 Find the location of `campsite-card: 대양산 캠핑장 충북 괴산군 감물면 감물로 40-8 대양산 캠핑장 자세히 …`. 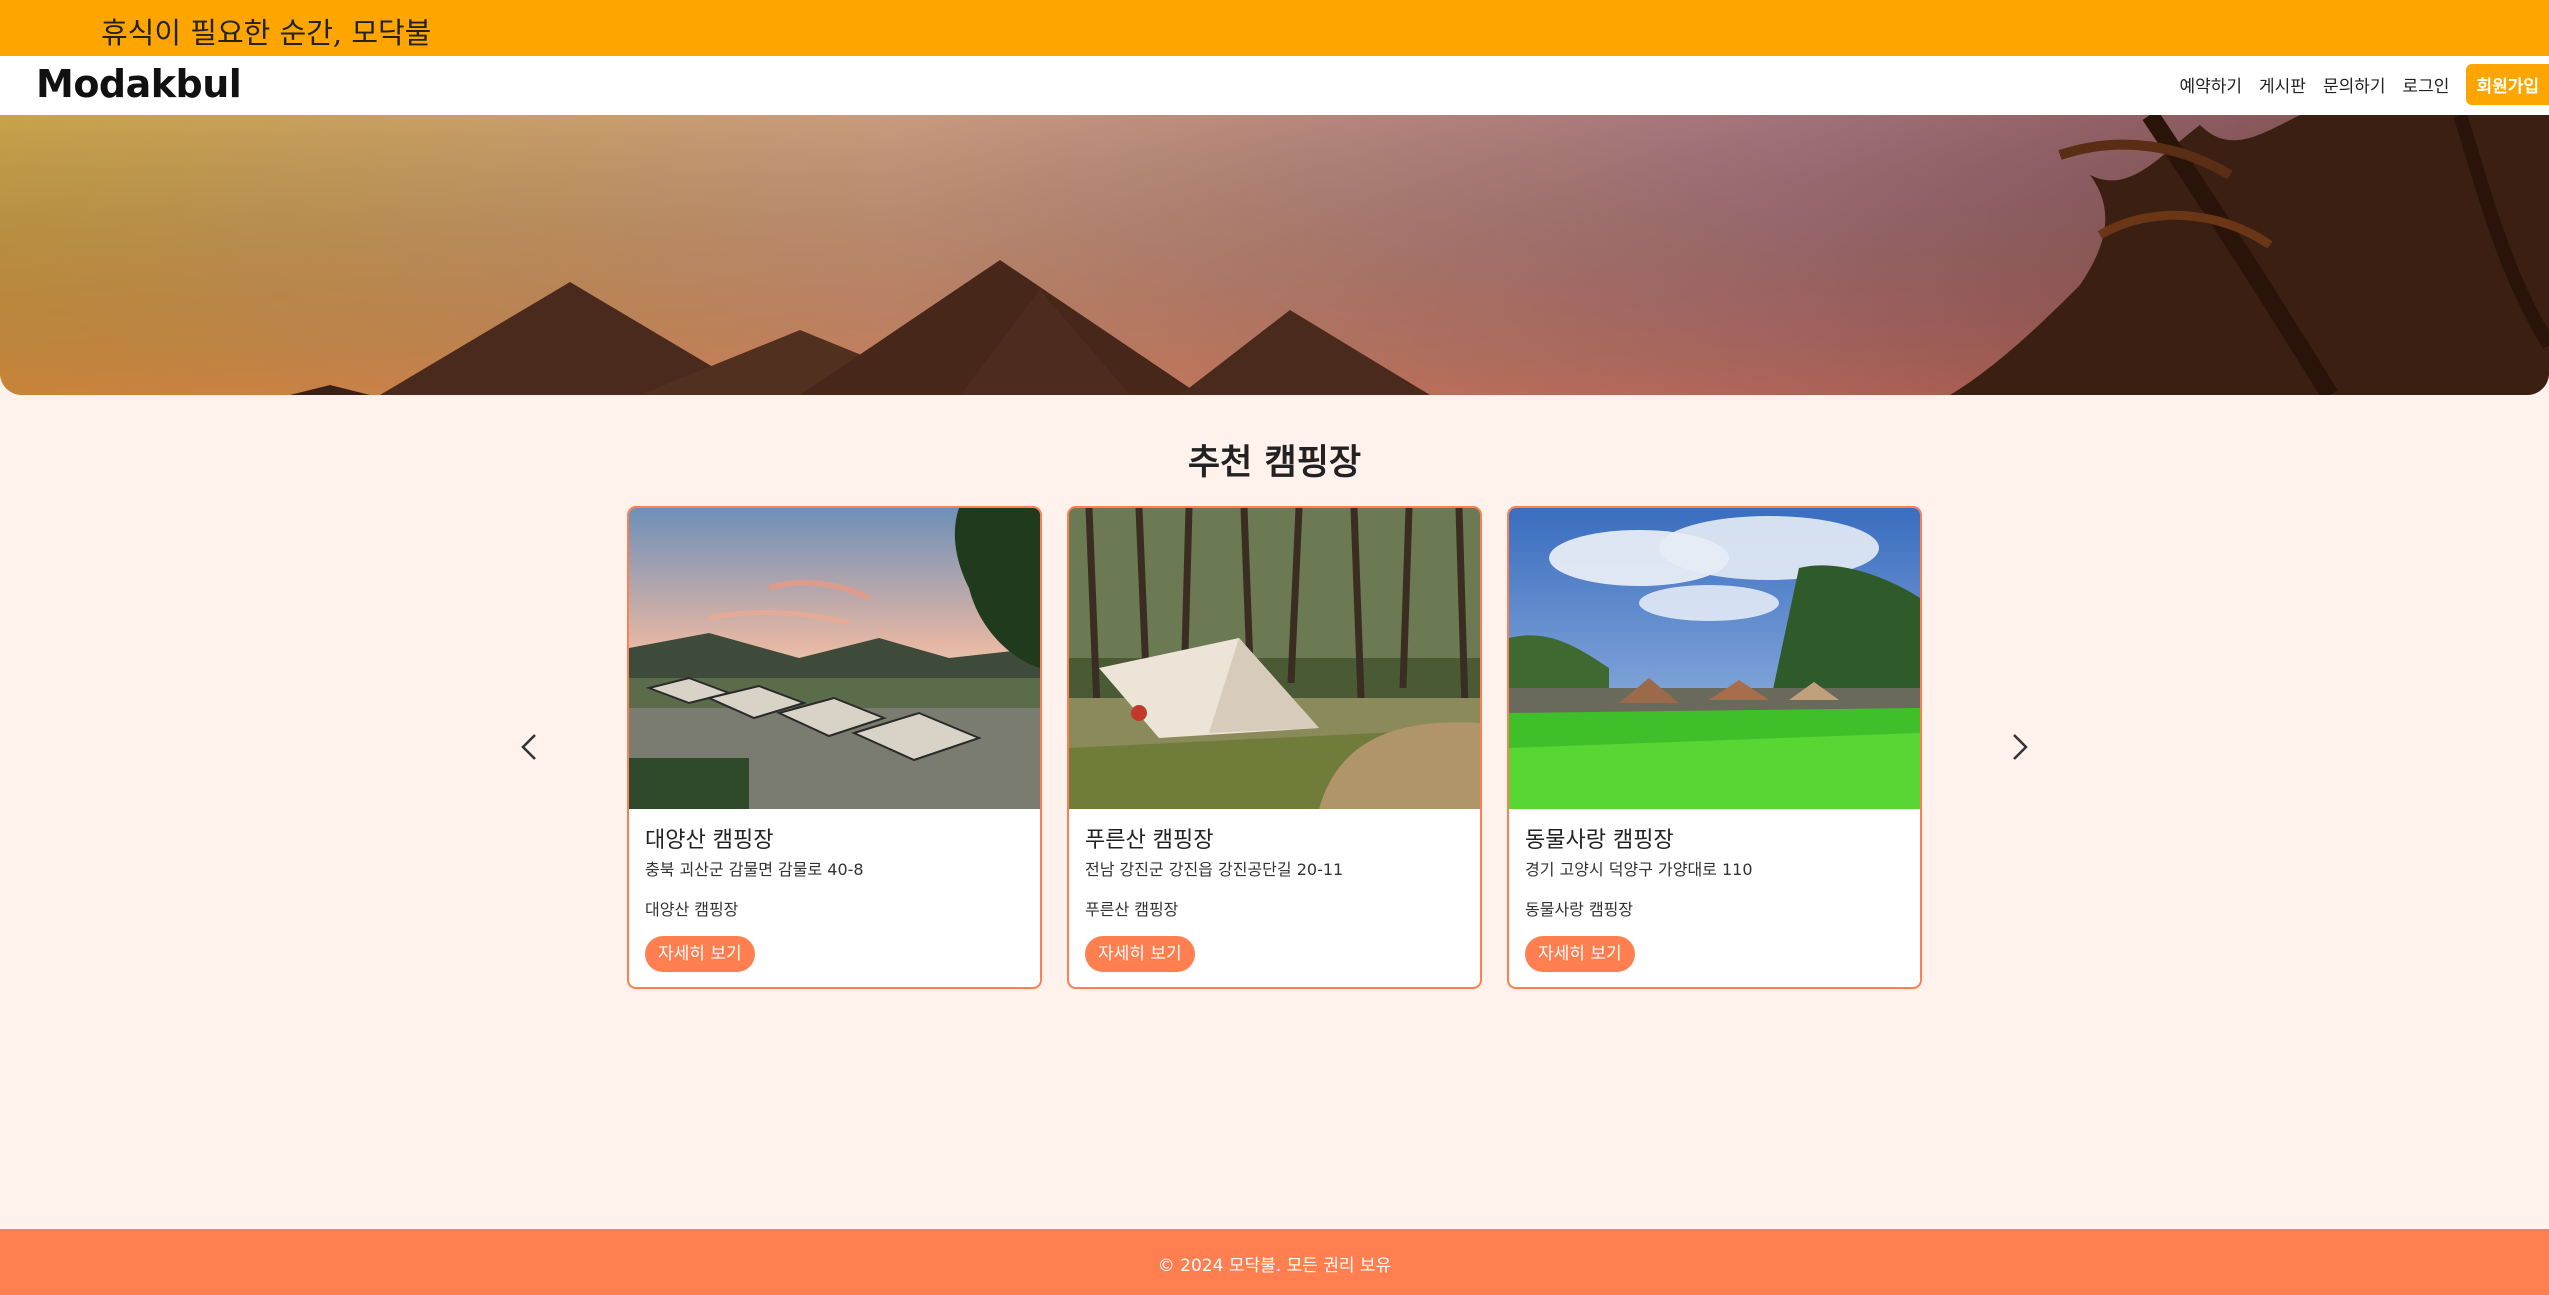

campsite-card: 대양산 캠핑장 충북 괴산군 감물면 감물로 40-8 대양산 캠핑장 자세히 … is located at coordinates (834, 747).